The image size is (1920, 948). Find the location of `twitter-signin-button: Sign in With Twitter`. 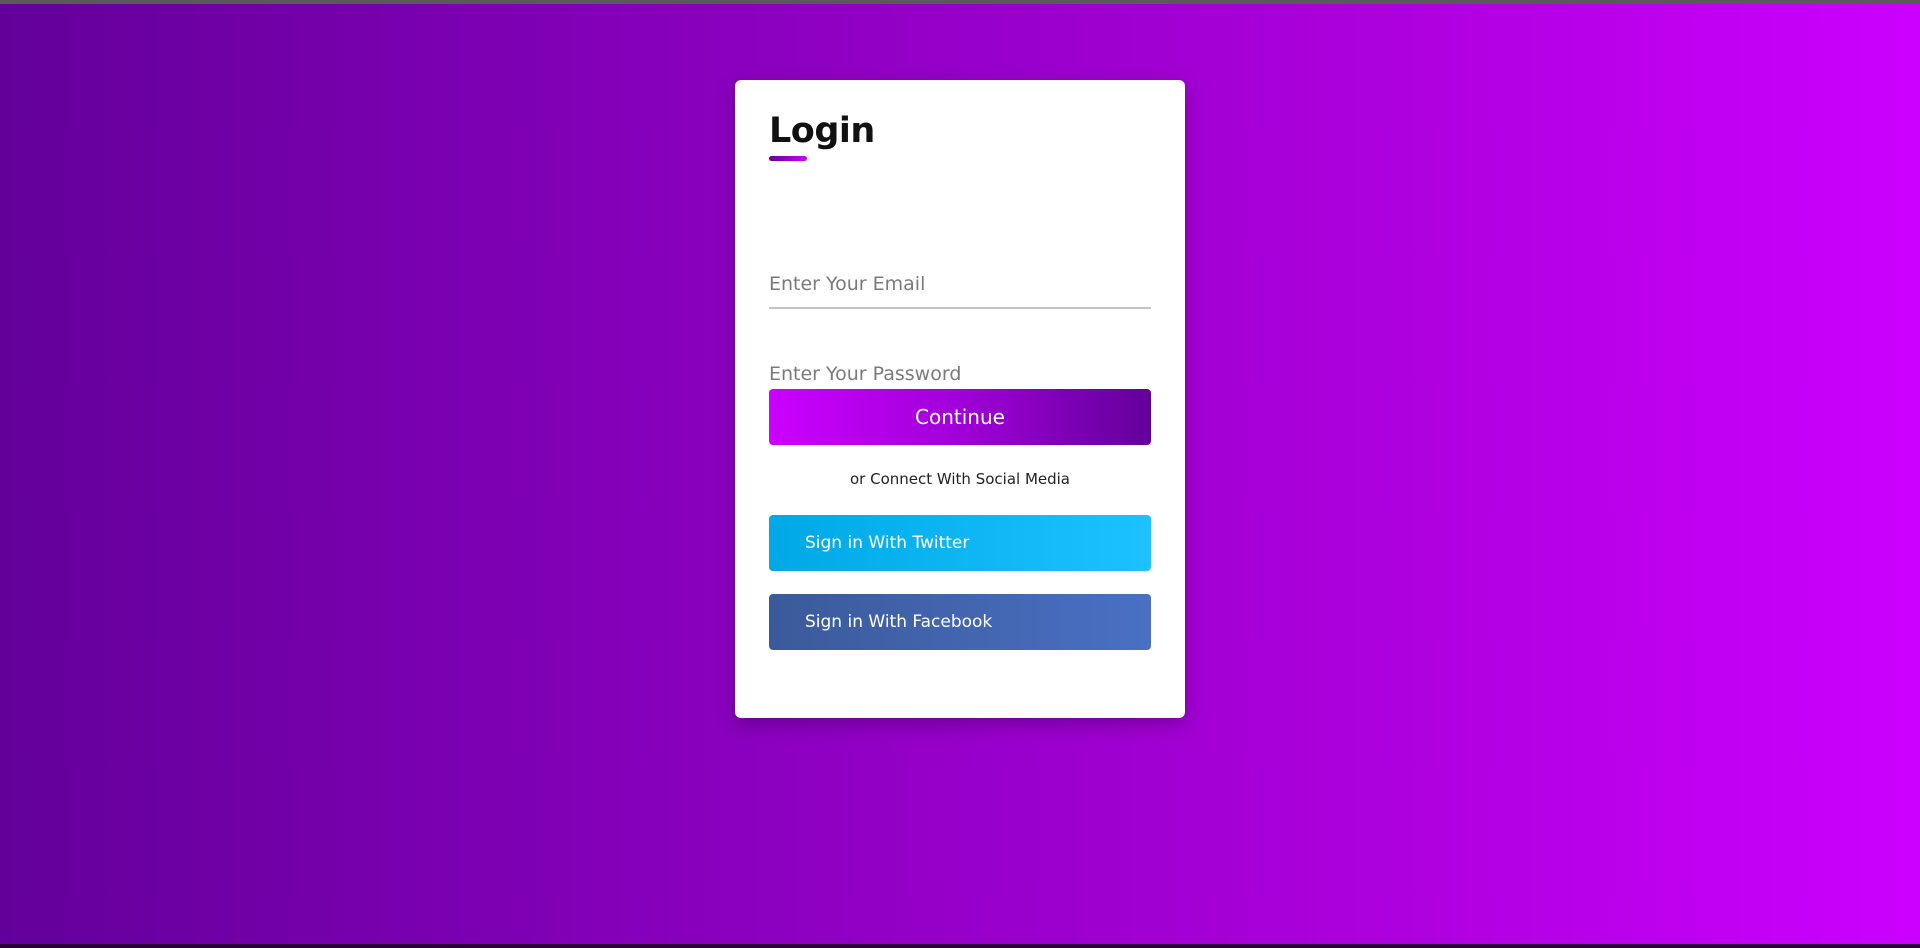

twitter-signin-button: Sign in With Twitter is located at coordinates (960, 543).